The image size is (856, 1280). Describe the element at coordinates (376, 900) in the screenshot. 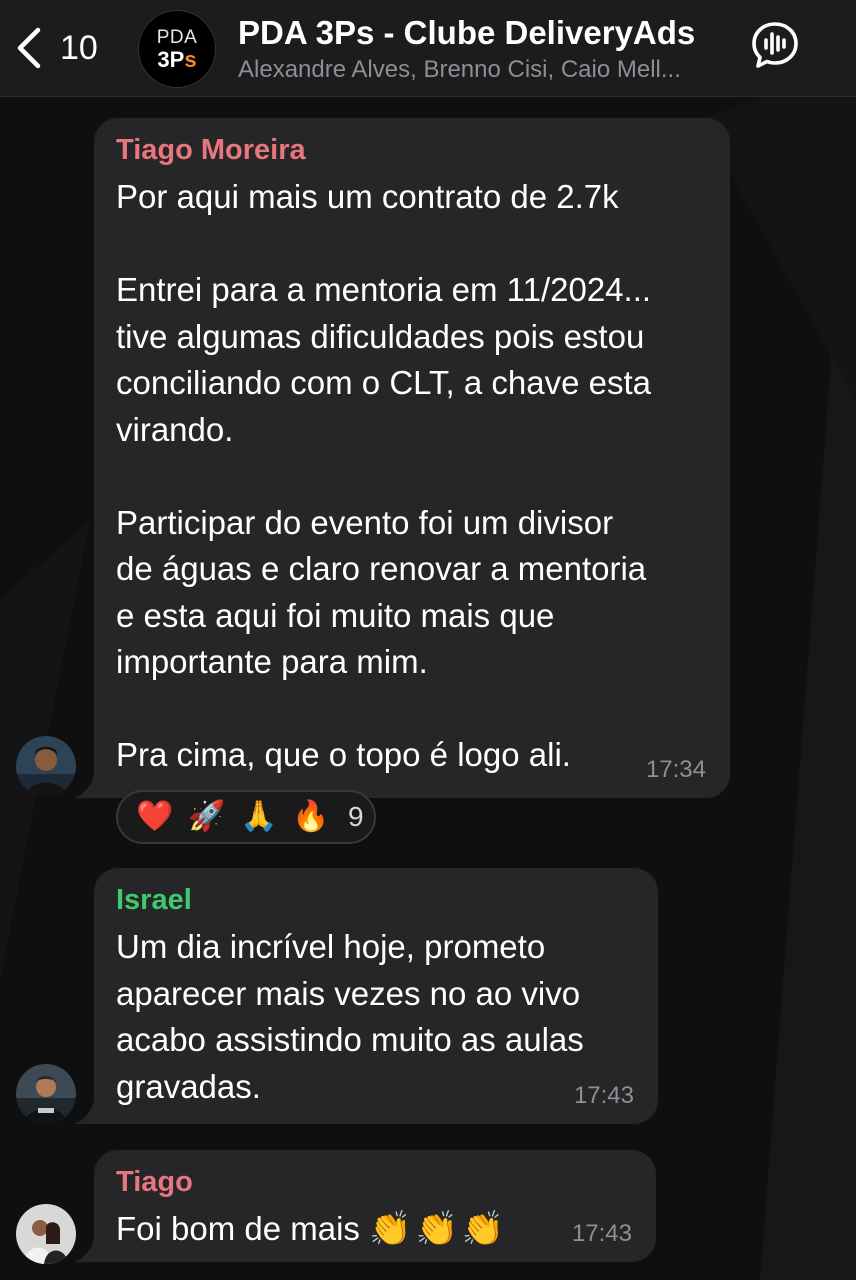

I see `sender-name: Israel` at that location.